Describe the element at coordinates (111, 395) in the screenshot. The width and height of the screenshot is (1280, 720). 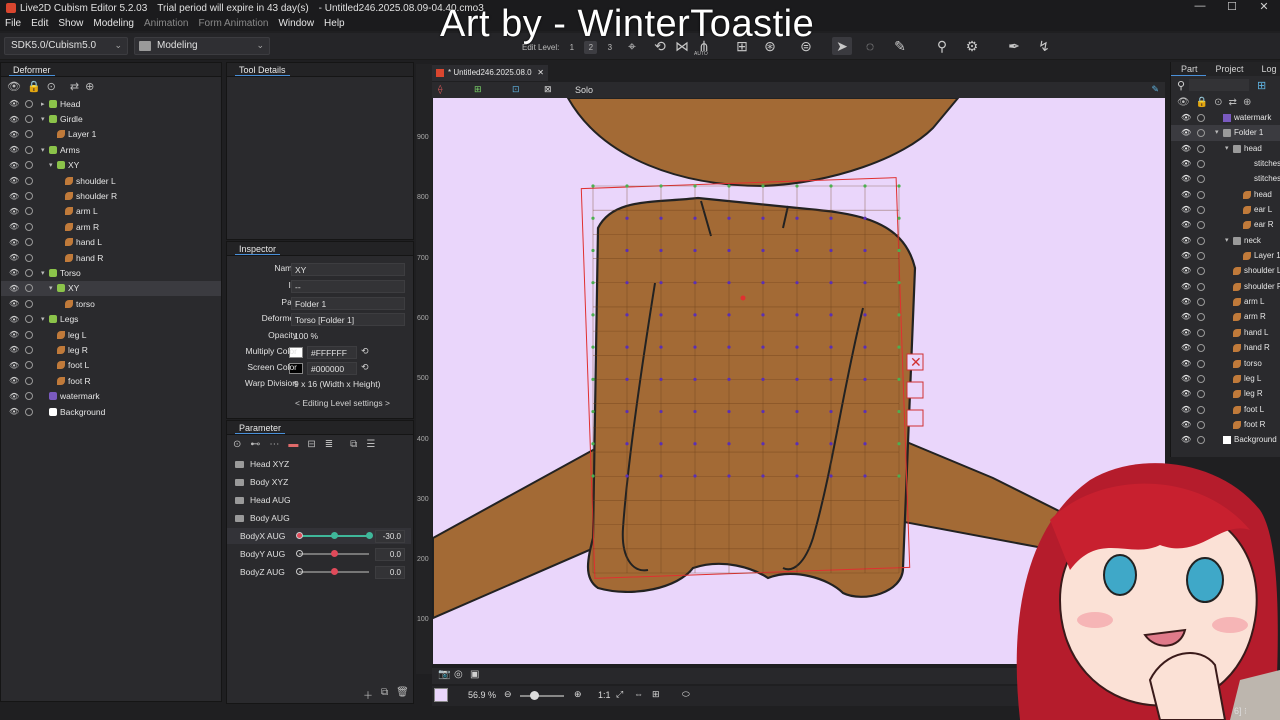
I see `deformer-item: 👁 watermark` at that location.